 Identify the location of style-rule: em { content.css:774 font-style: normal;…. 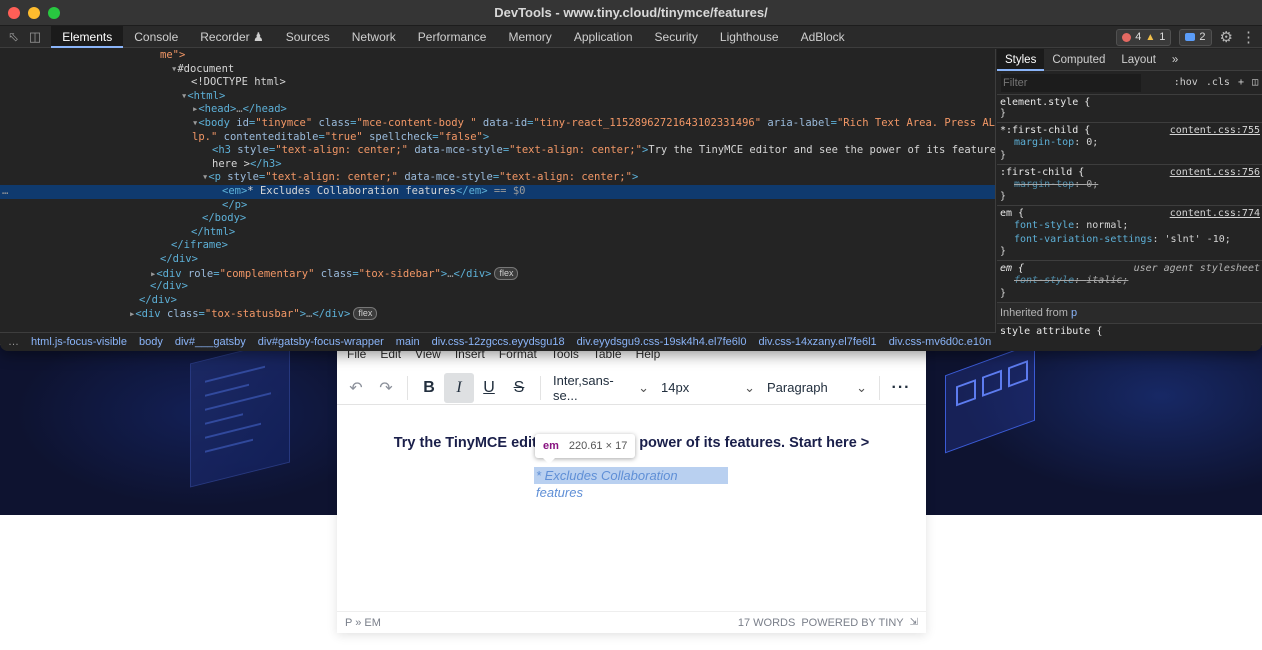
(1129, 233).